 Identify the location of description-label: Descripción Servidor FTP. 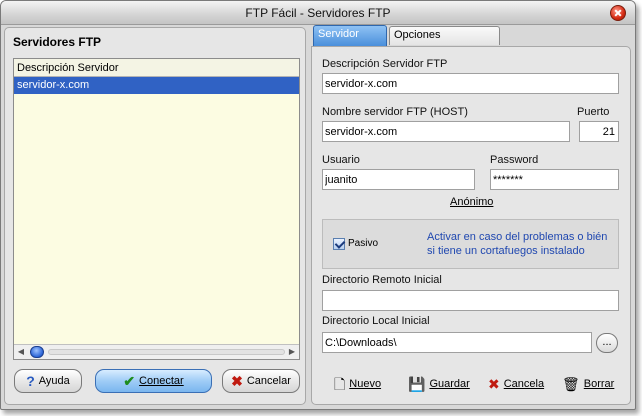
(385, 64).